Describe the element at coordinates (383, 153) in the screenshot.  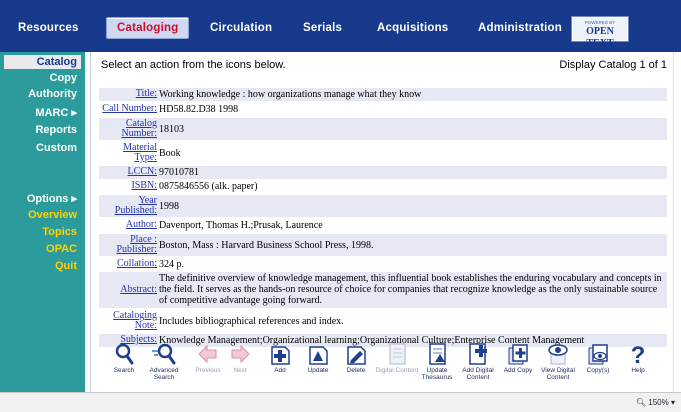
I see `record-row-material-type: Material Type: Book` at that location.